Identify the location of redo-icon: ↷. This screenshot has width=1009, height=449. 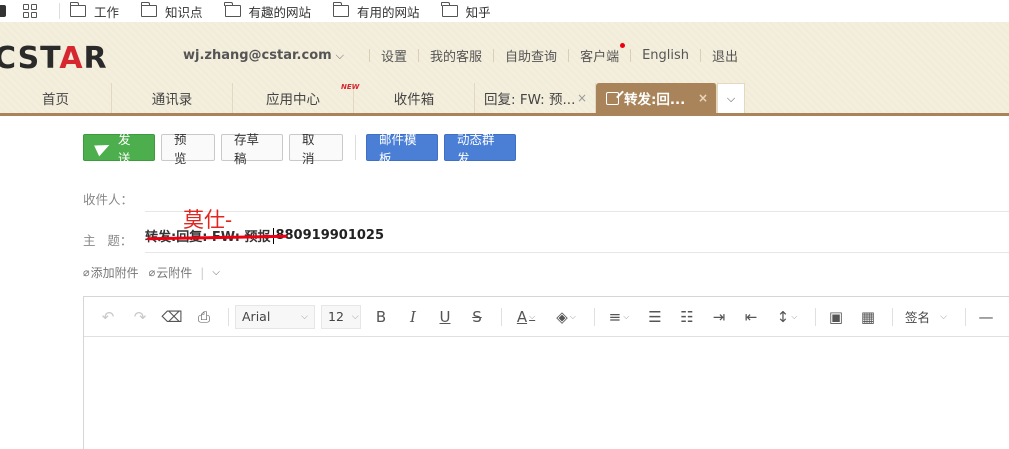
(140, 317).